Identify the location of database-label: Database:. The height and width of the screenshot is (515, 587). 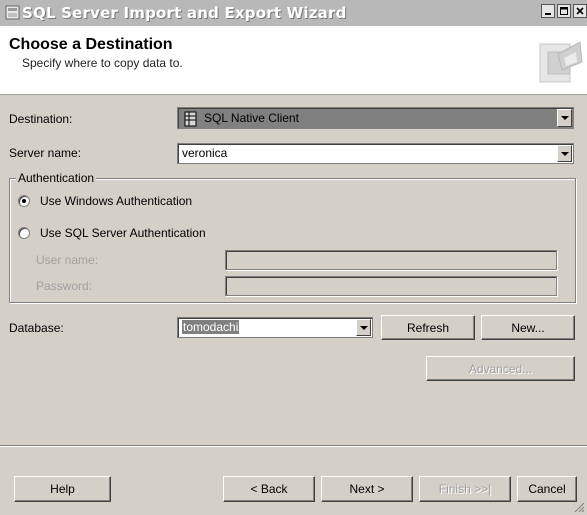
(36, 328).